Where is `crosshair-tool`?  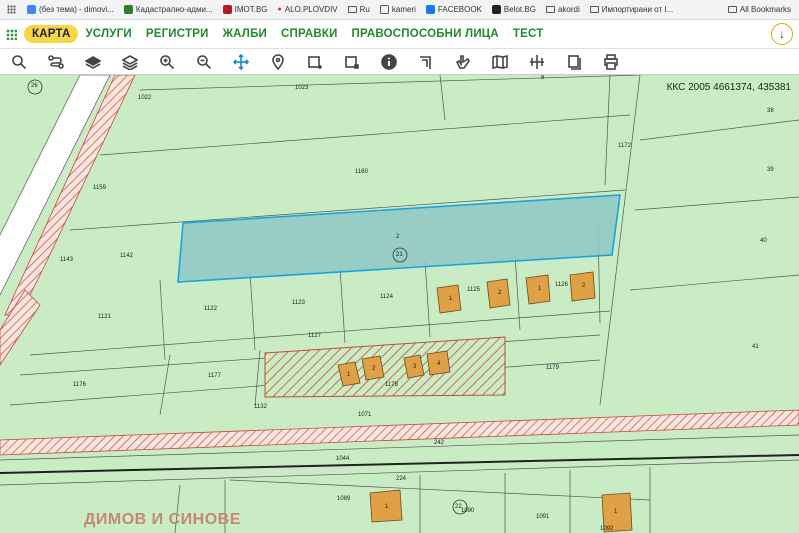 crosshair-tool is located at coordinates (536, 62).